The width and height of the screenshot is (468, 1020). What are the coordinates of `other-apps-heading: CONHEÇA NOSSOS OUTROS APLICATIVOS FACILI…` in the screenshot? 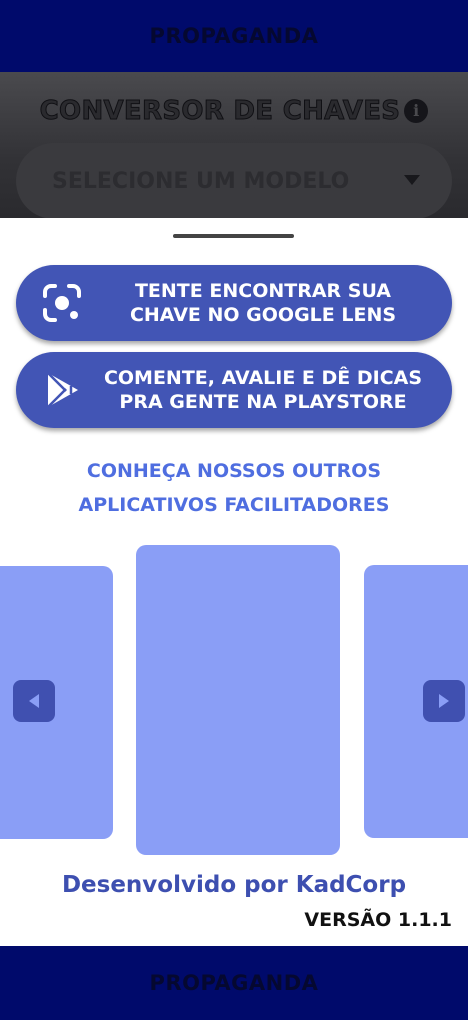 It's located at (234, 488).